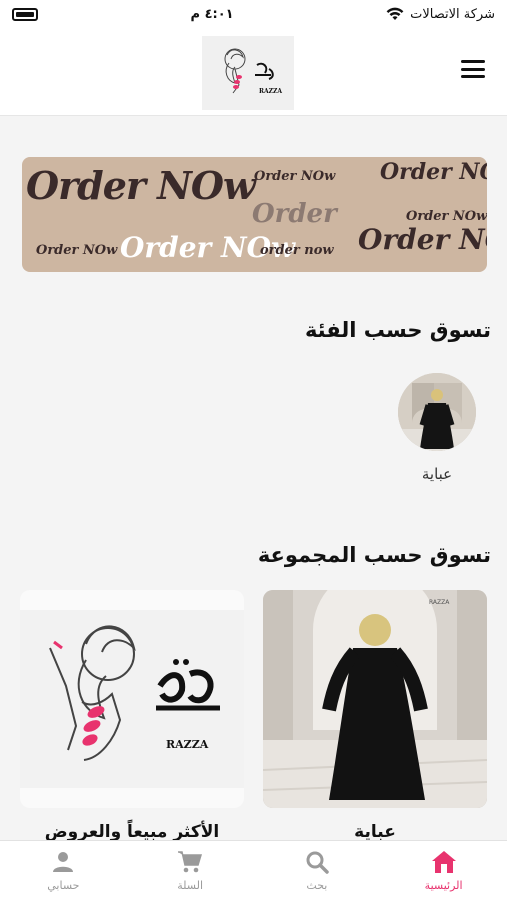  I want to click on account-icon, so click(63, 862).